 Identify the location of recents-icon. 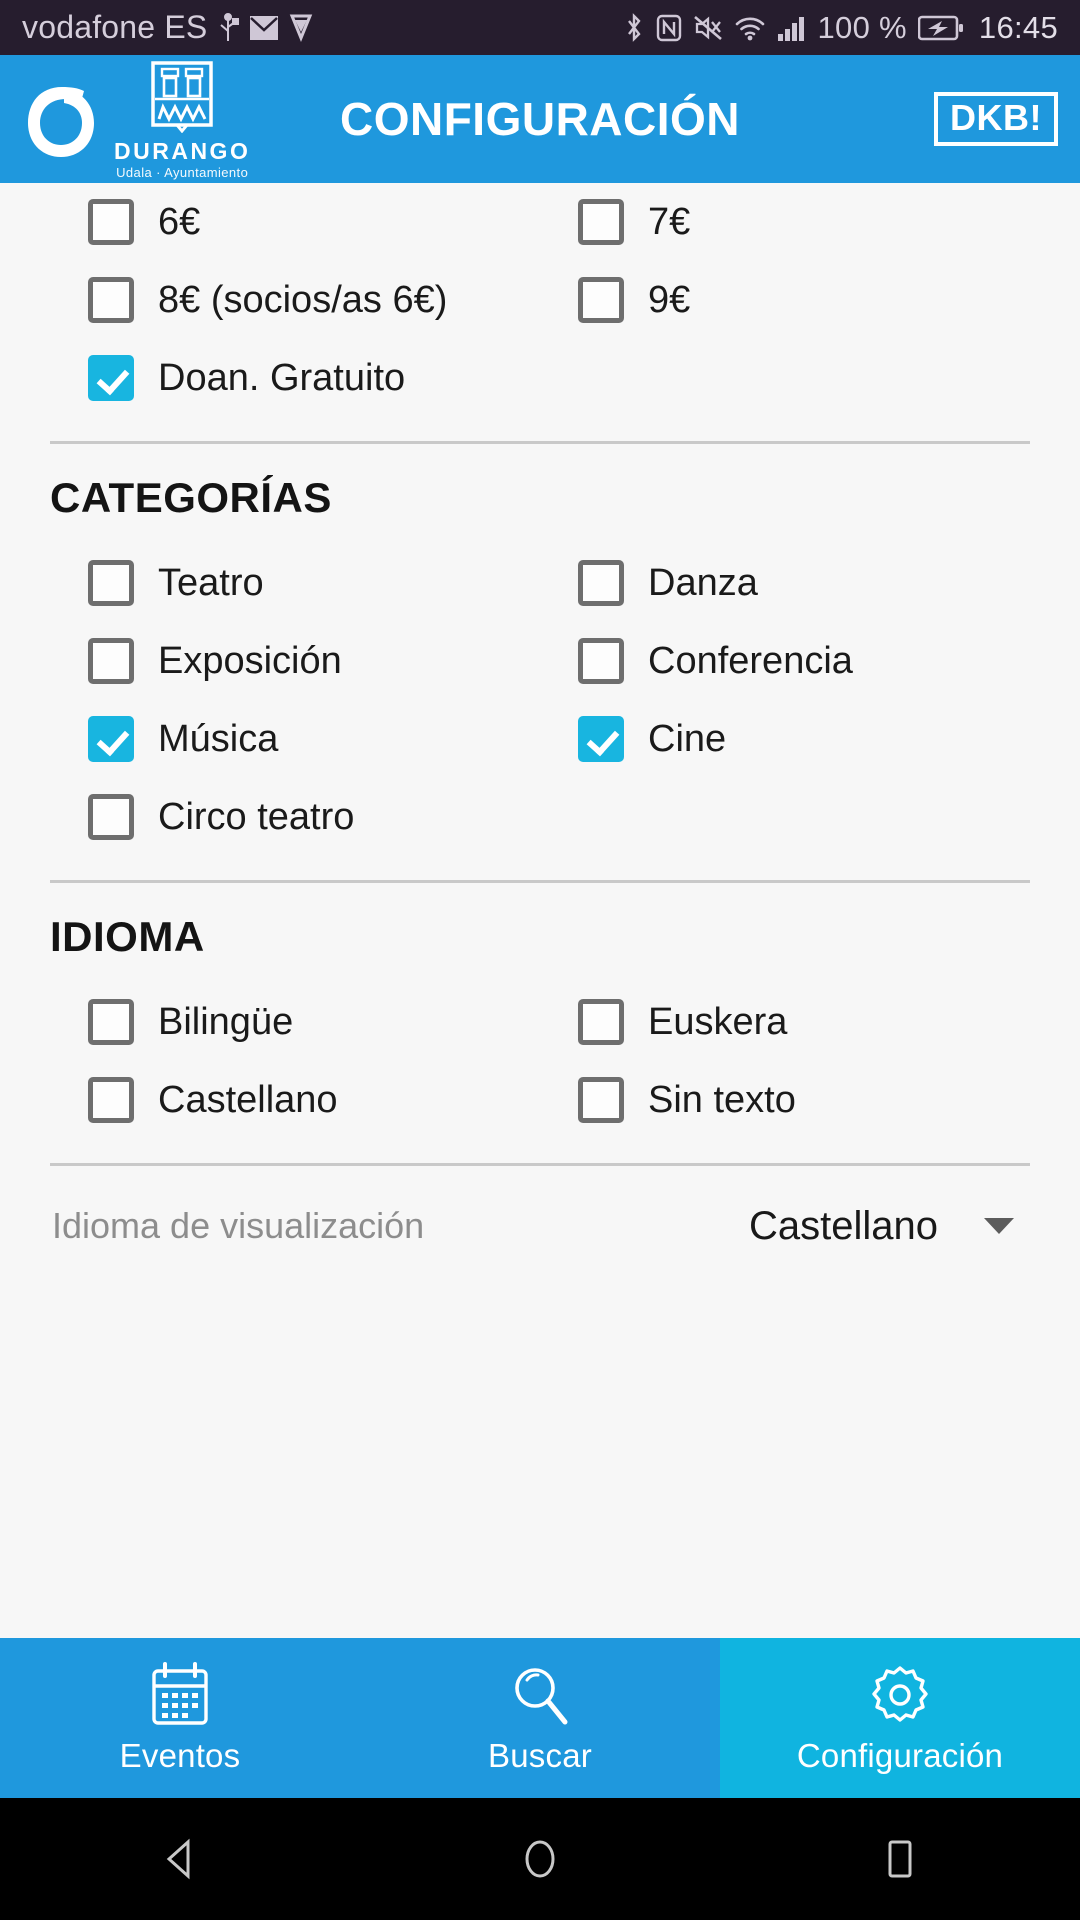
(900, 1859).